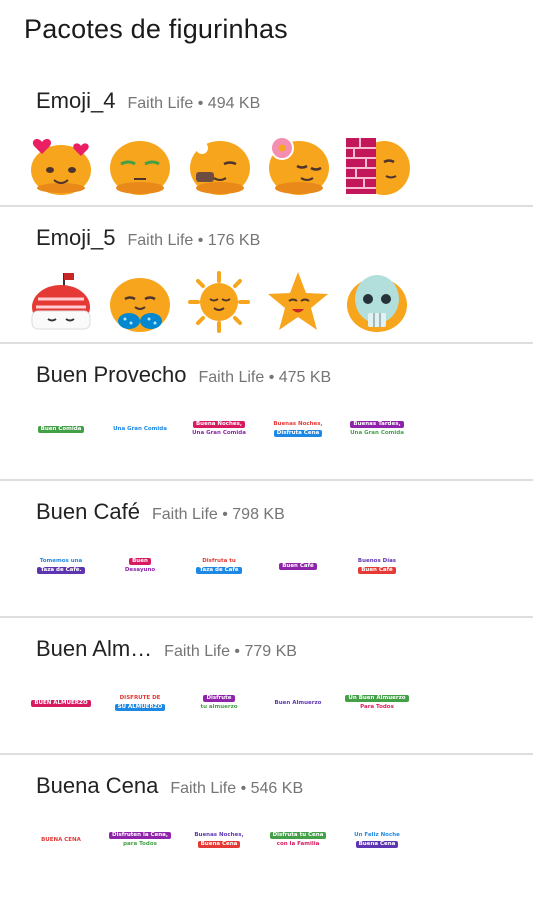  I want to click on text-sticker: BUENA CENA, so click(61, 840).